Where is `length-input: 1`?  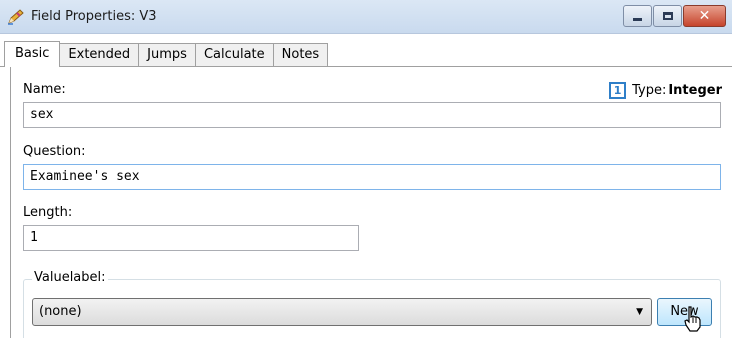 length-input: 1 is located at coordinates (191, 238).